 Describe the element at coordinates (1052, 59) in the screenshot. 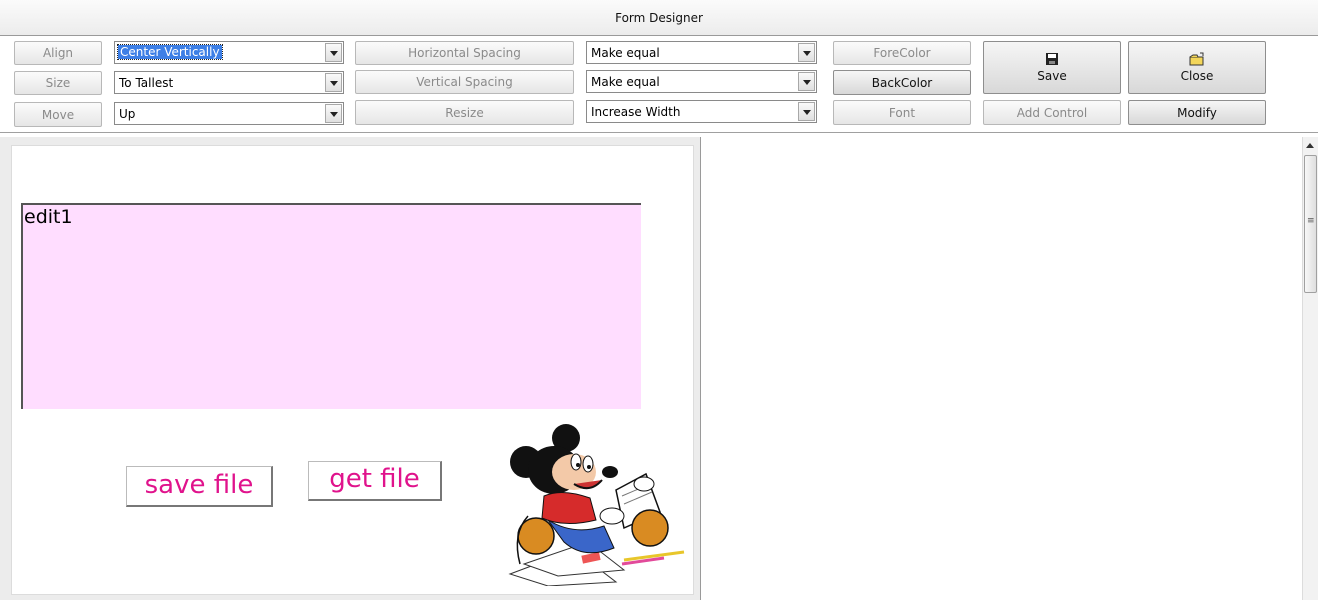

I see `floppy-disk-icon` at that location.